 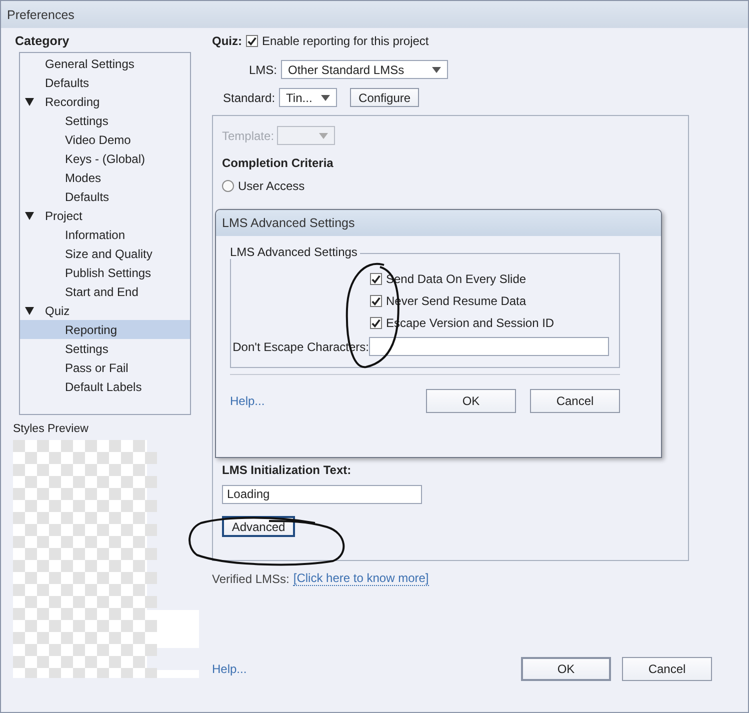 I want to click on tree-item: Start and End, so click(x=105, y=291).